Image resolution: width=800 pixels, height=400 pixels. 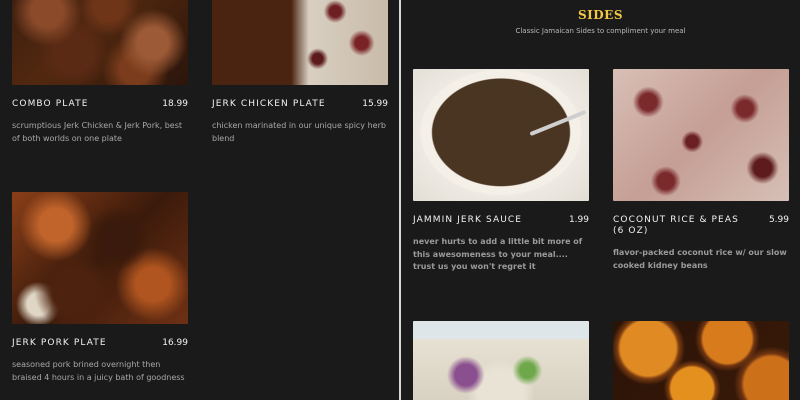 What do you see at coordinates (600, 15) in the screenshot?
I see `section-title: SIDES` at bounding box center [600, 15].